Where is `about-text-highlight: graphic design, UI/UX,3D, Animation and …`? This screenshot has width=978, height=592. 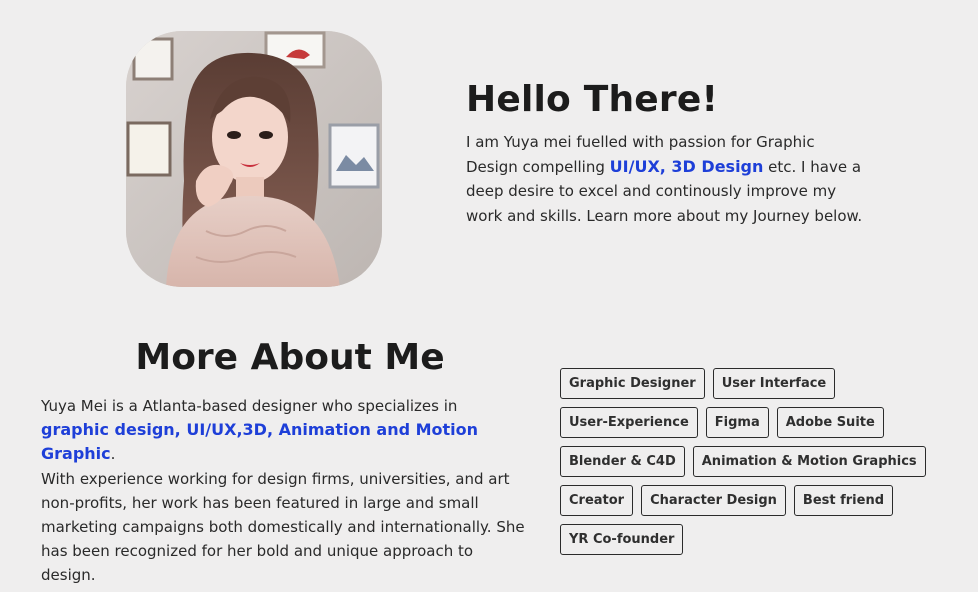
about-text-highlight: graphic design, UI/UX,3D, Animation and … is located at coordinates (260, 442).